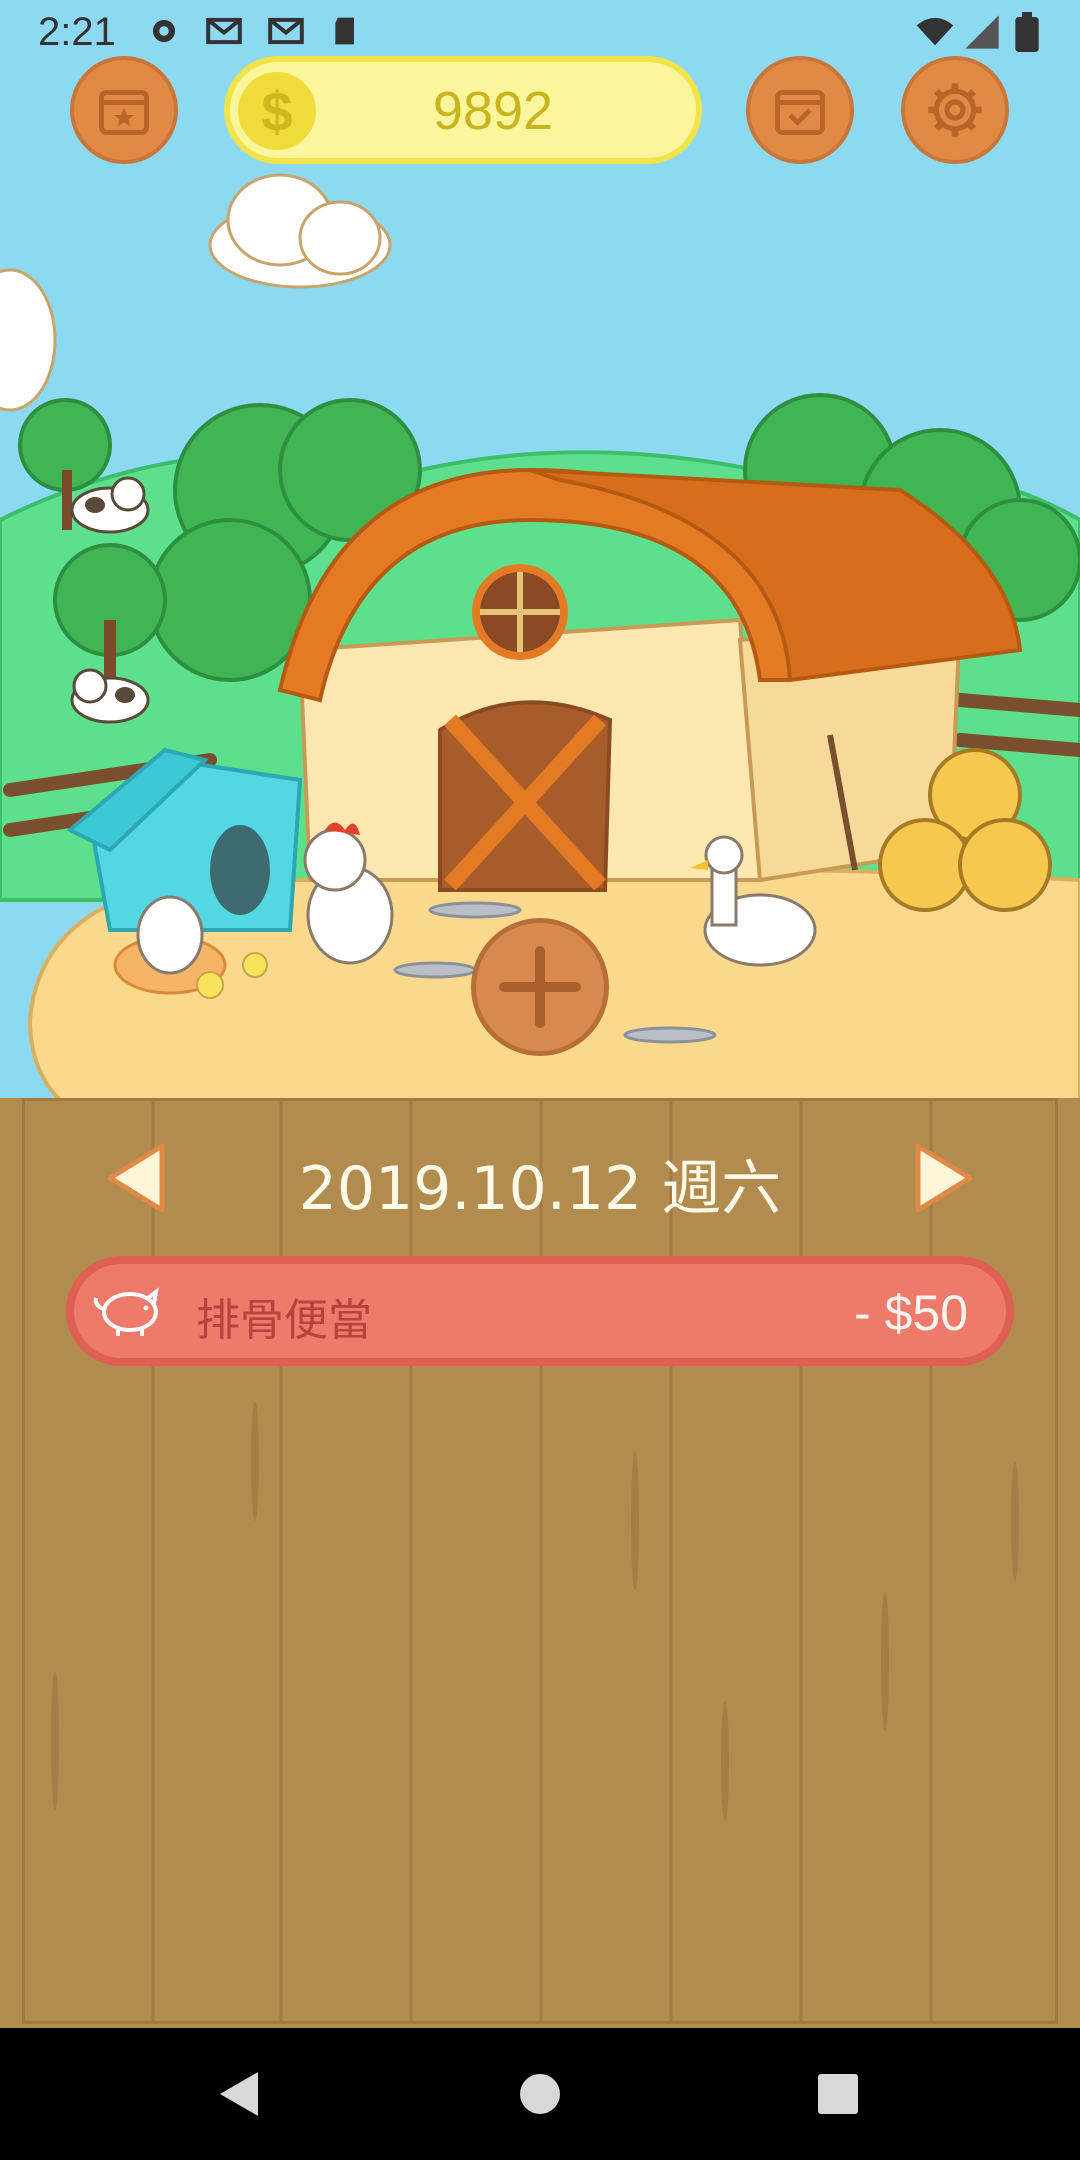 The height and width of the screenshot is (2160, 1080). I want to click on check-in-button, so click(800, 110).